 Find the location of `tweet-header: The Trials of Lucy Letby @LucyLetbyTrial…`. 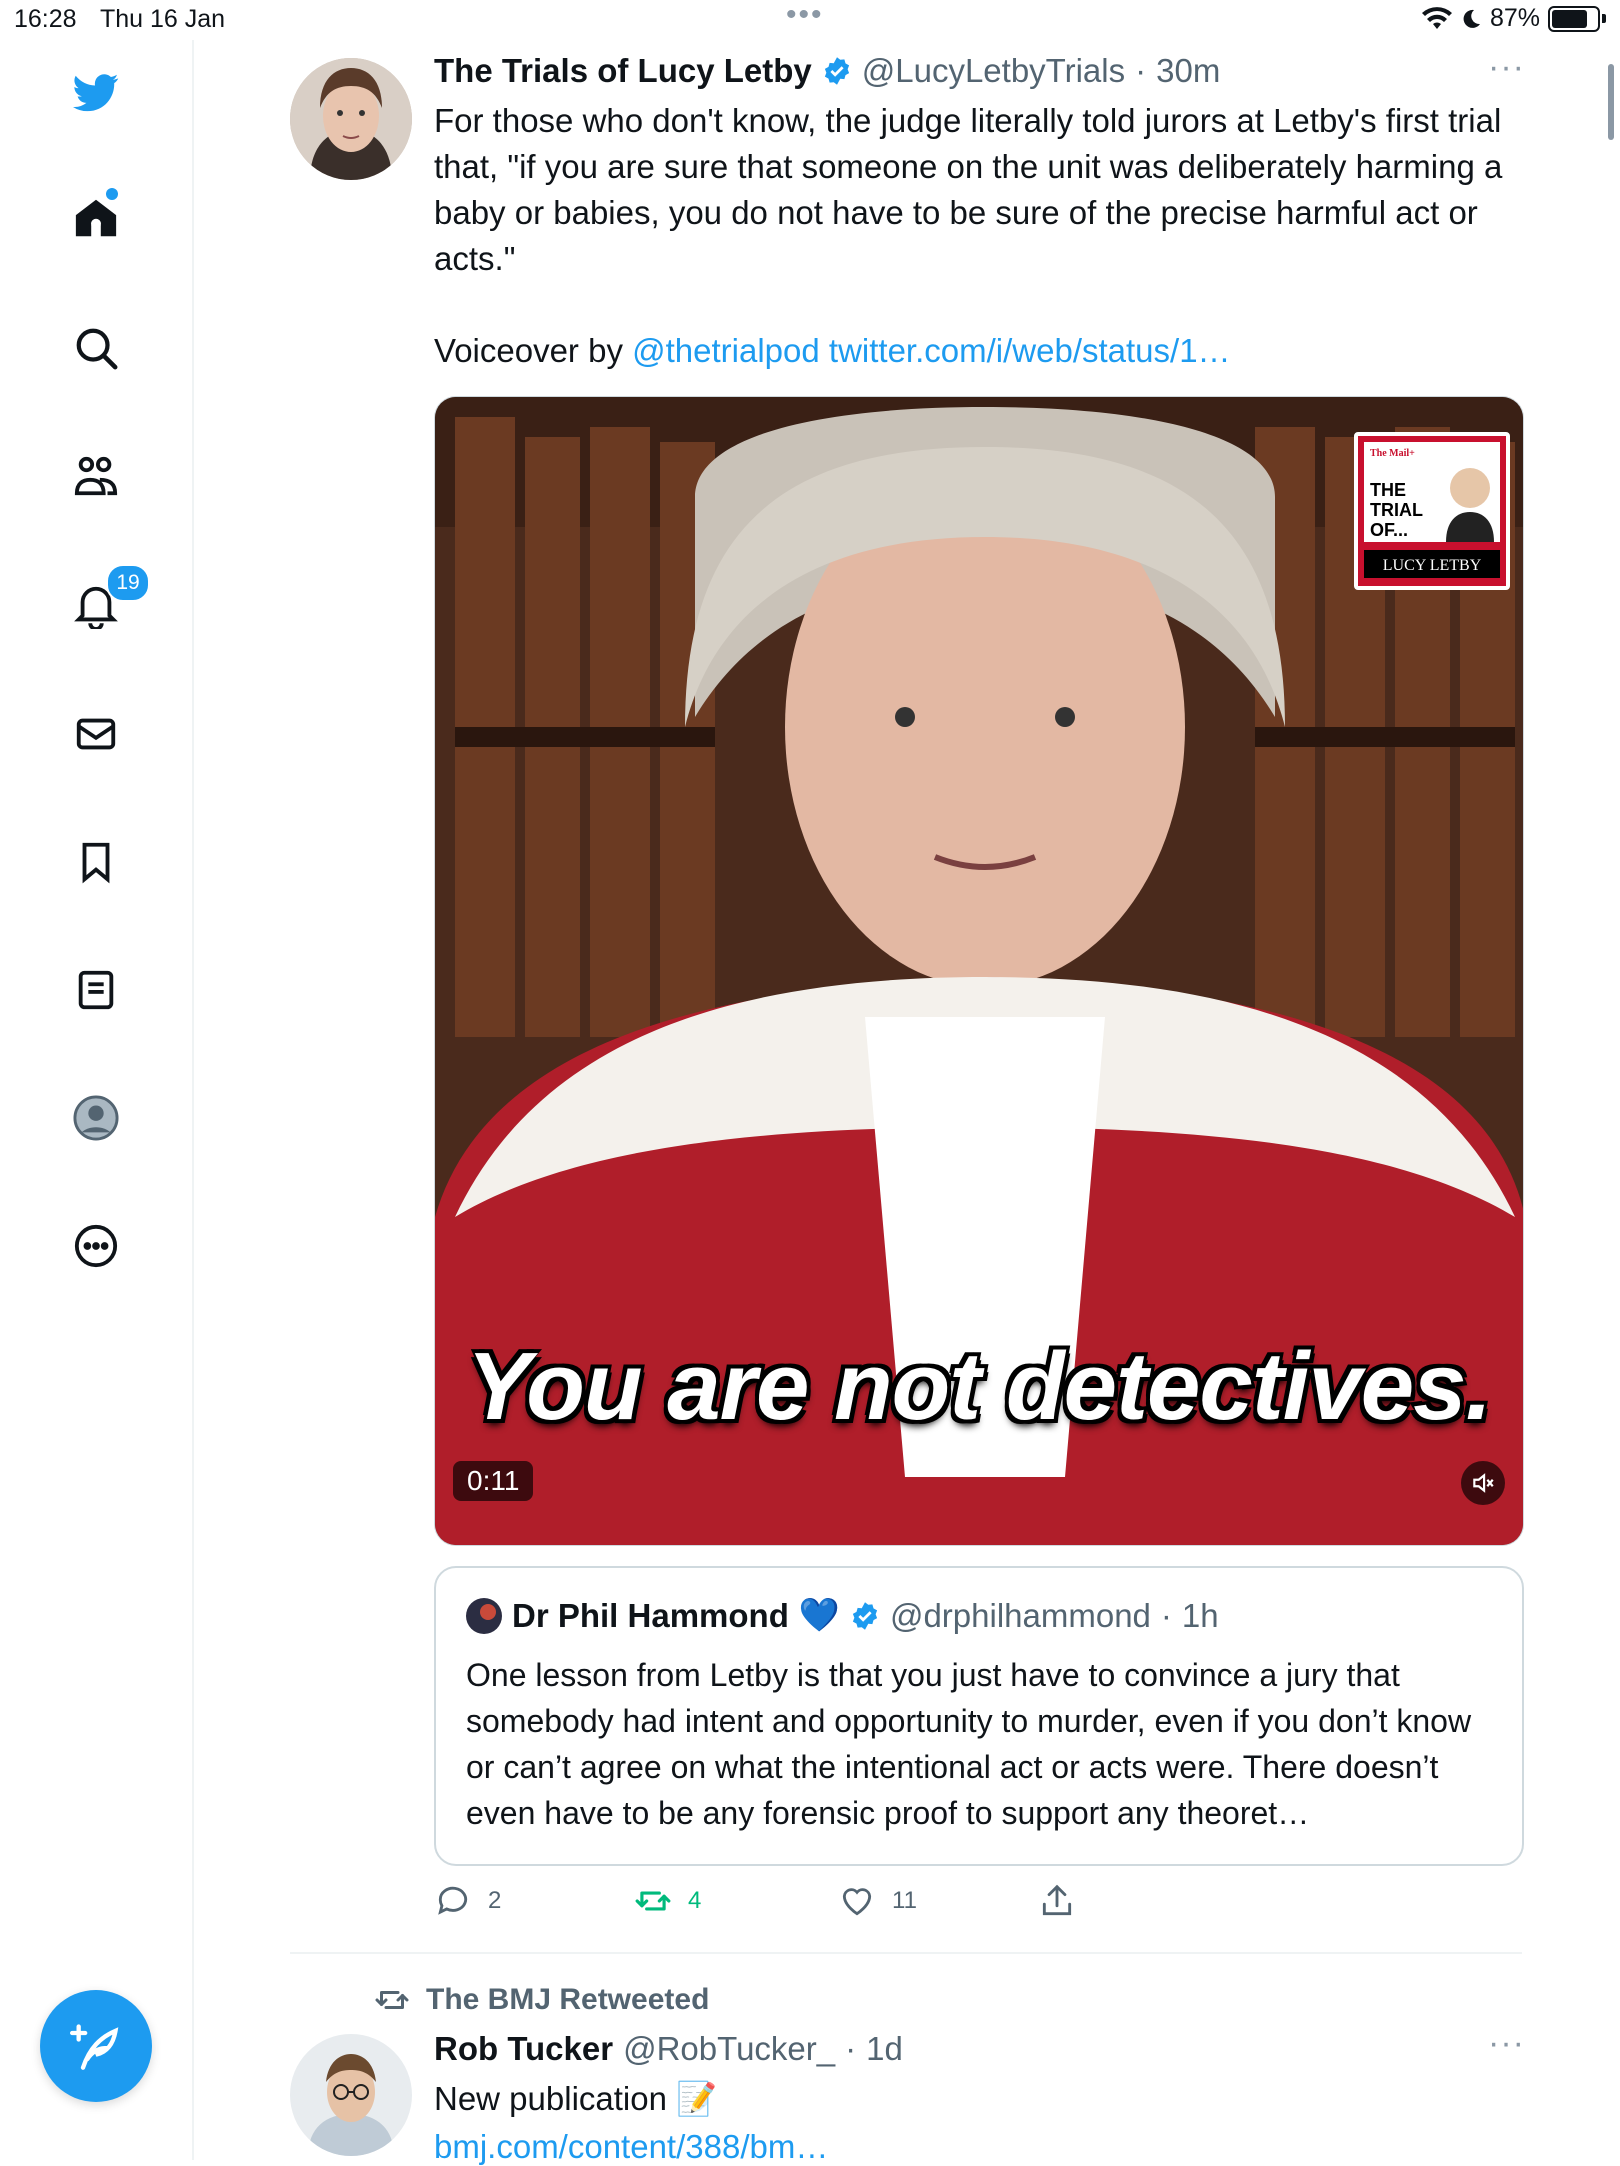

tweet-header: The Trials of Lucy Letby @LucyLetbyTrial… is located at coordinates (827, 71).